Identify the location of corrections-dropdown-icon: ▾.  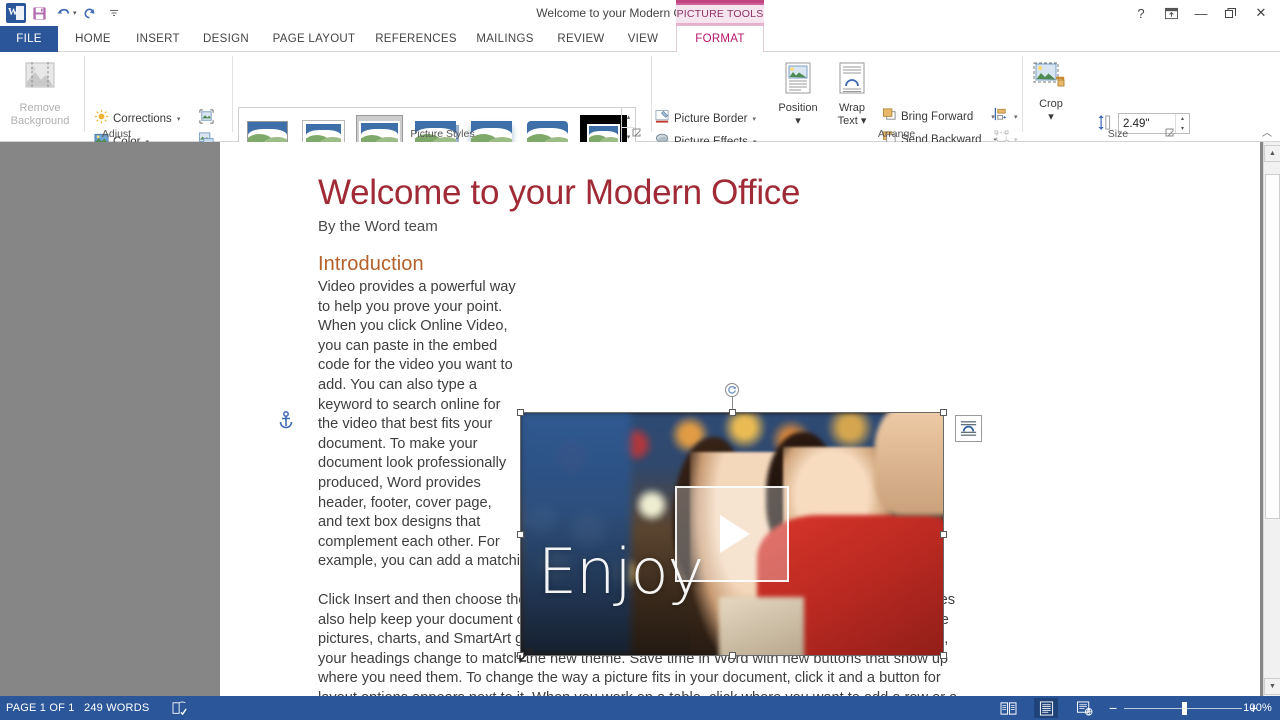
(179, 119).